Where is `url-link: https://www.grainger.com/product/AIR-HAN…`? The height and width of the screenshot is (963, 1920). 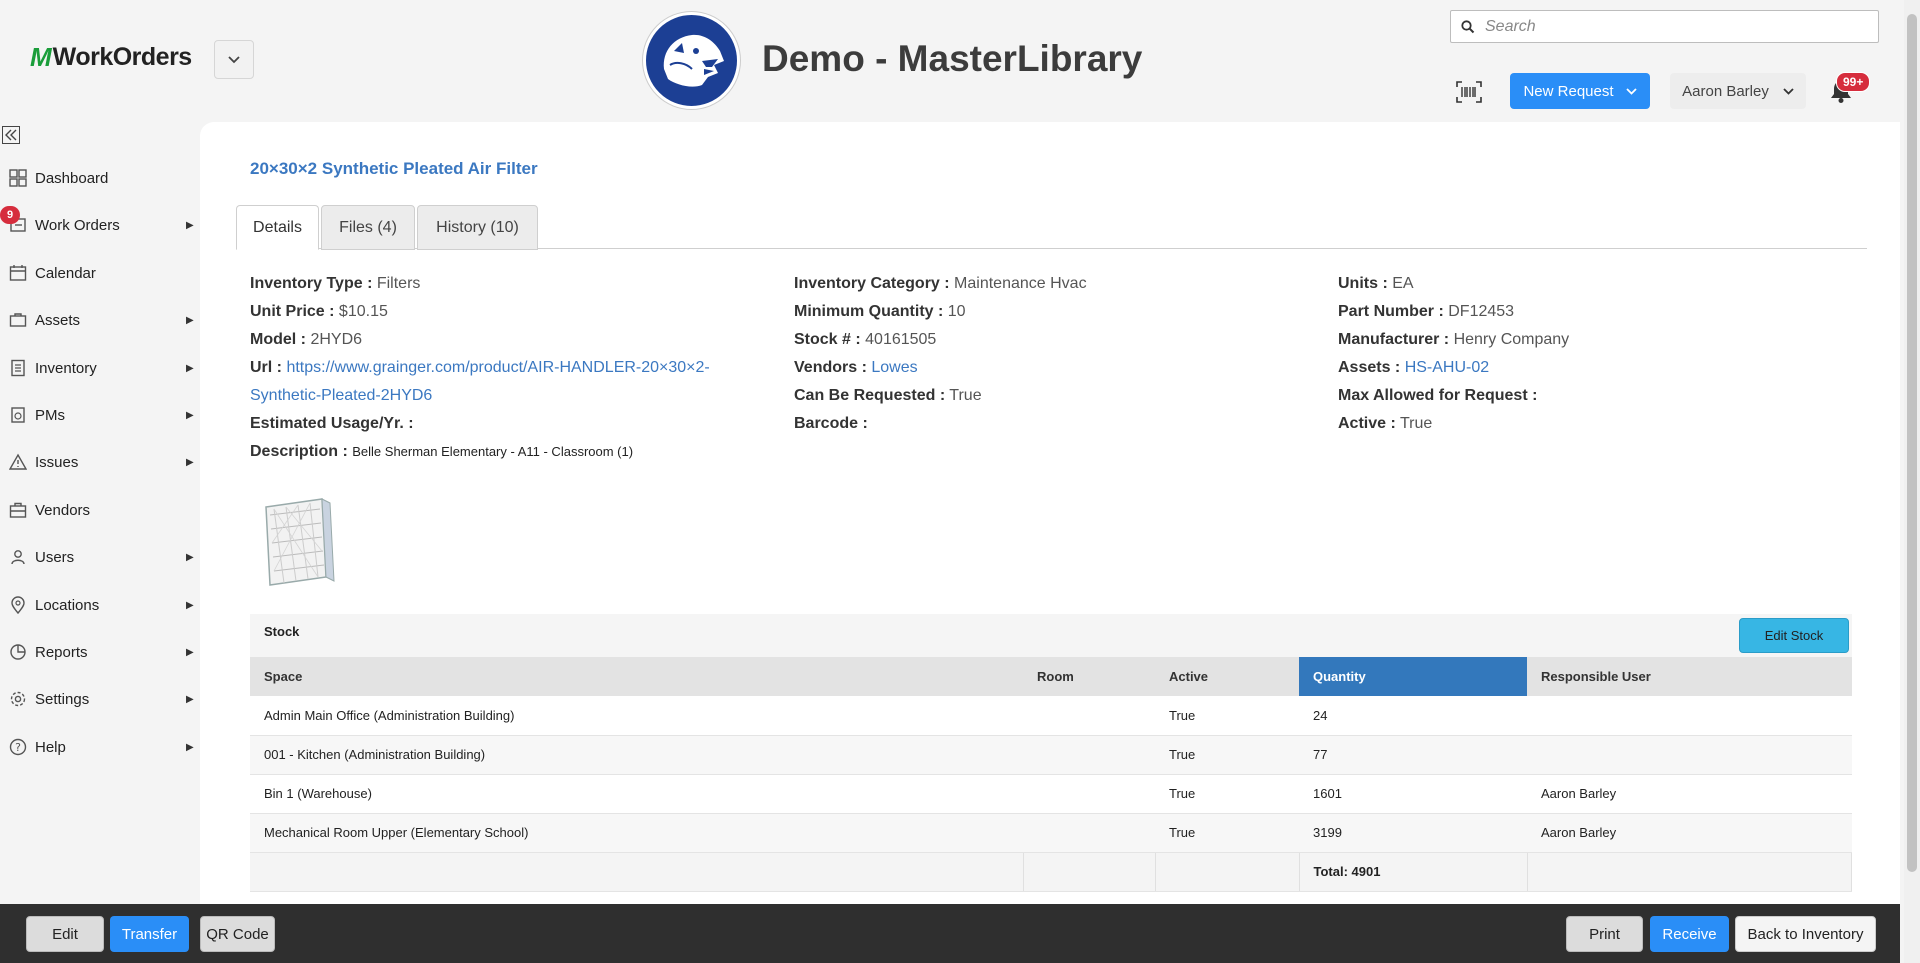
url-link: https://www.grainger.com/product/AIR-HAN… is located at coordinates (497, 367).